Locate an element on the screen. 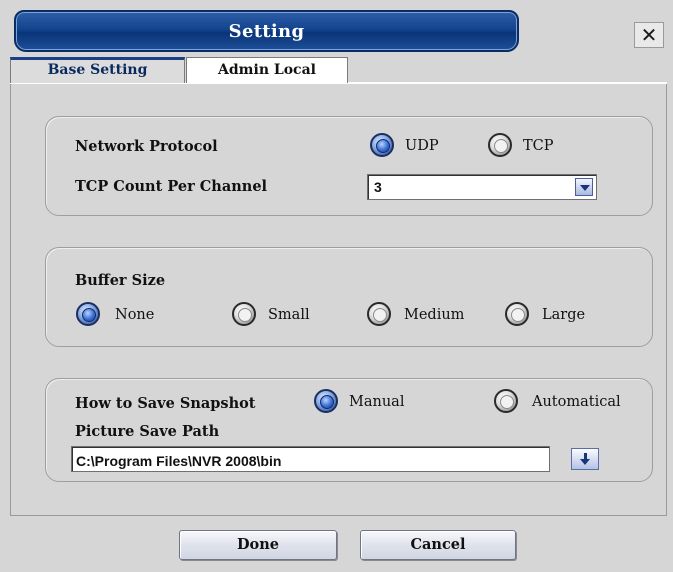 The width and height of the screenshot is (673, 572). picture-save-path-input is located at coordinates (310, 459).